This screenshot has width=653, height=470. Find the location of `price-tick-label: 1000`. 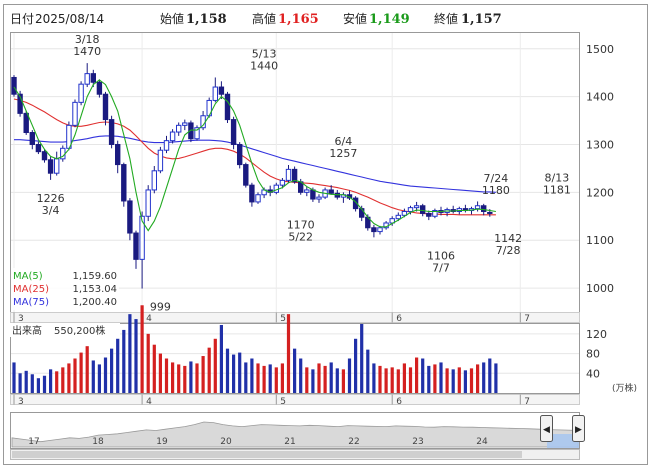

price-tick-label: 1000 is located at coordinates (600, 288).